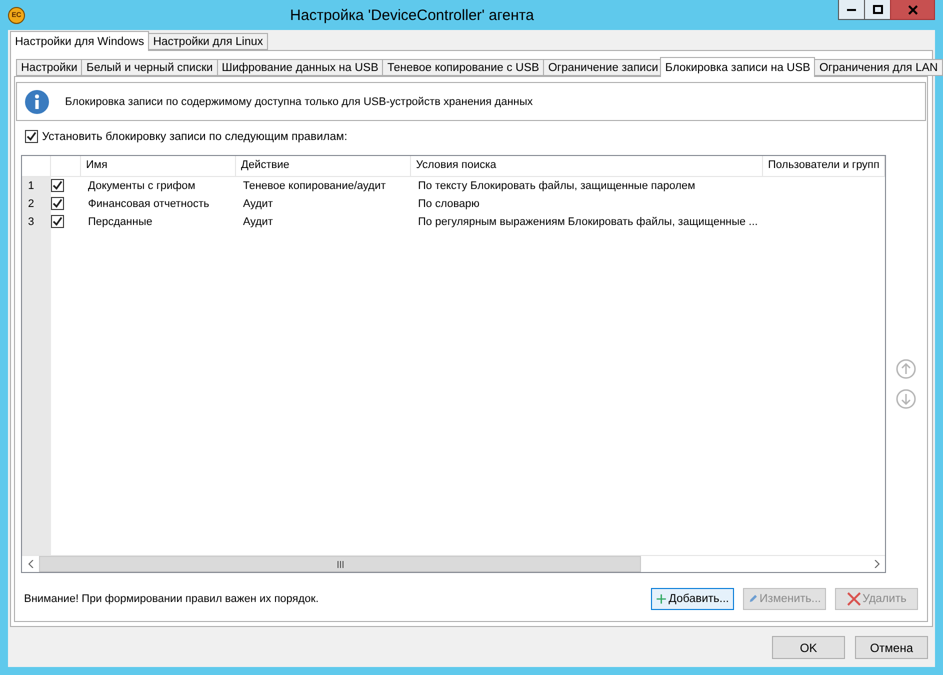 Image resolution: width=943 pixels, height=675 pixels. What do you see at coordinates (120, 222) in the screenshot?
I see `table-cell-text: Перcданные` at bounding box center [120, 222].